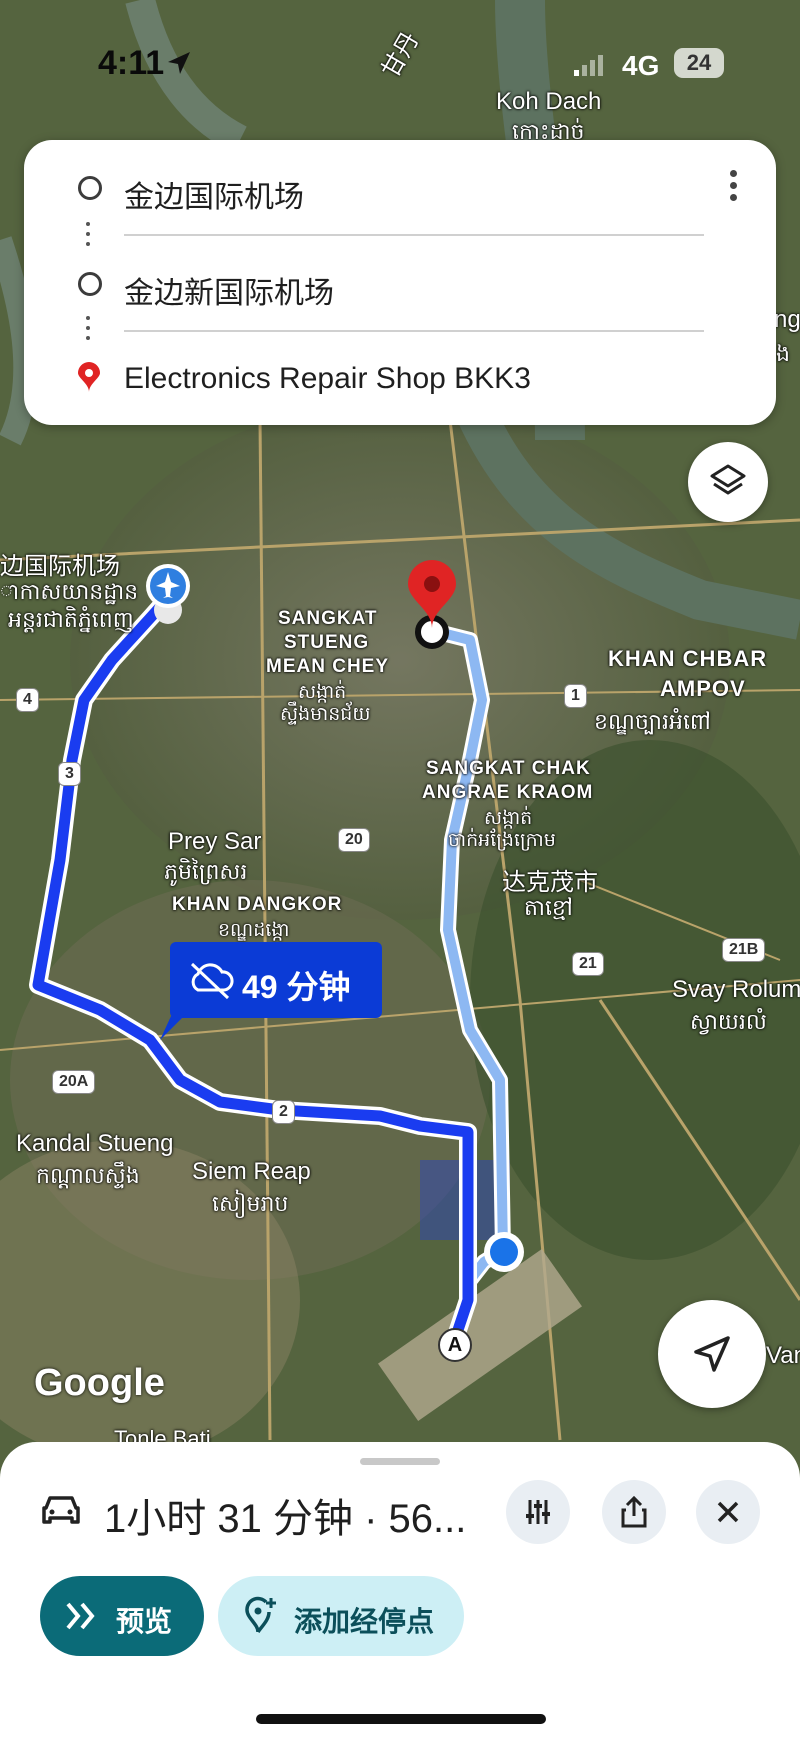 Image resolution: width=800 pixels, height=1739 pixels. What do you see at coordinates (400, 1461) in the screenshot?
I see `sheet-handle` at bounding box center [400, 1461].